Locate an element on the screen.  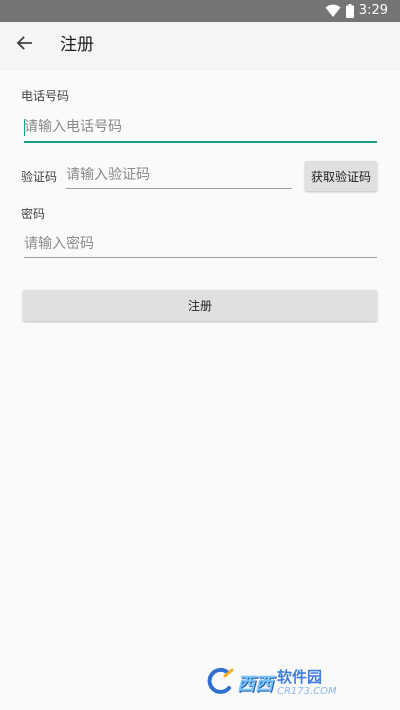
watermark: 西西 软件园 CR173.COM is located at coordinates (271, 683).